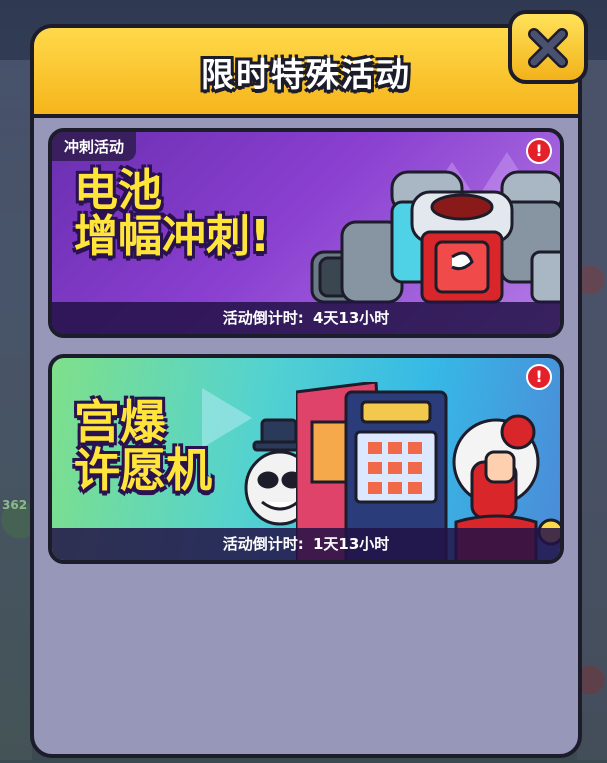 The image size is (607, 763). Describe the element at coordinates (306, 544) in the screenshot. I see `countdown-bar: 活动倒计时: 1天13小时` at that location.